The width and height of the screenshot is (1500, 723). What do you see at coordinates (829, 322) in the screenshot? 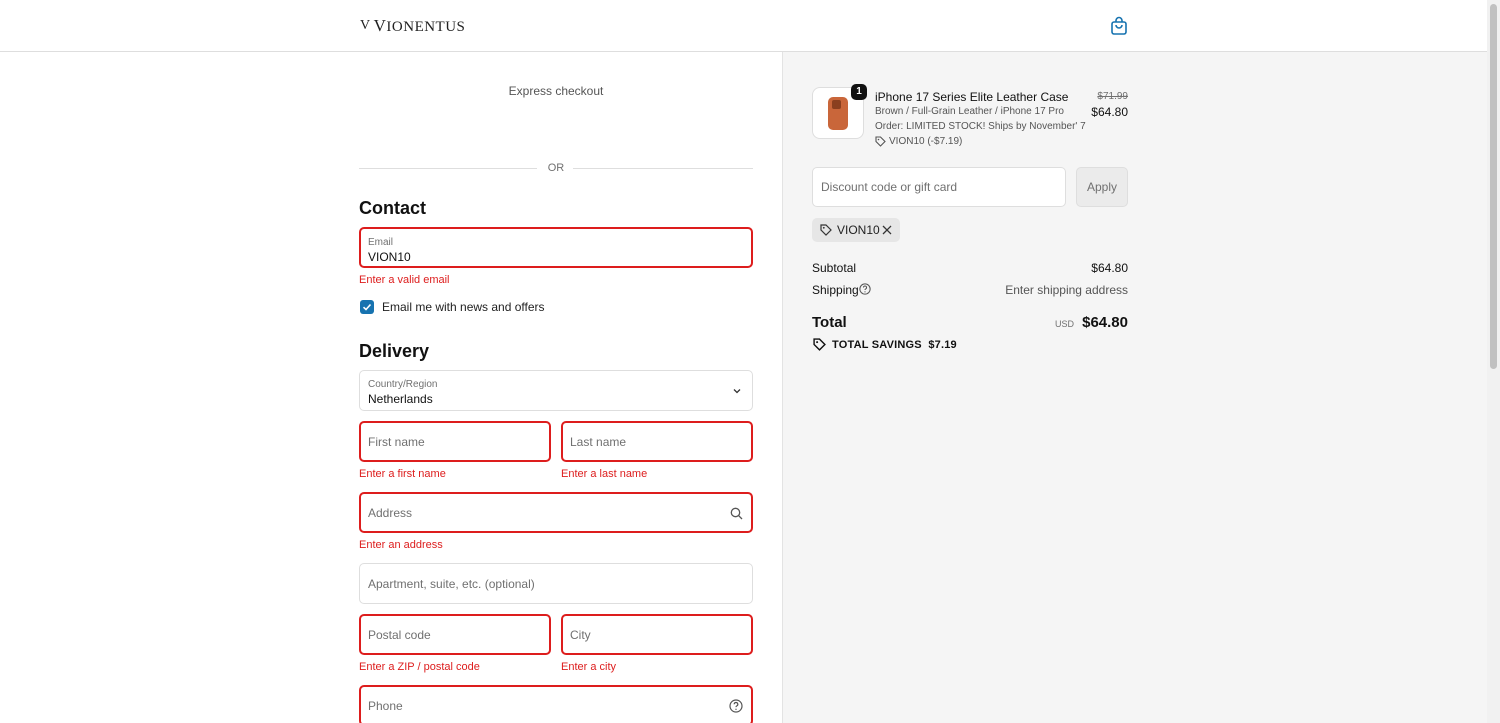
I see `total-label: Total` at bounding box center [829, 322].